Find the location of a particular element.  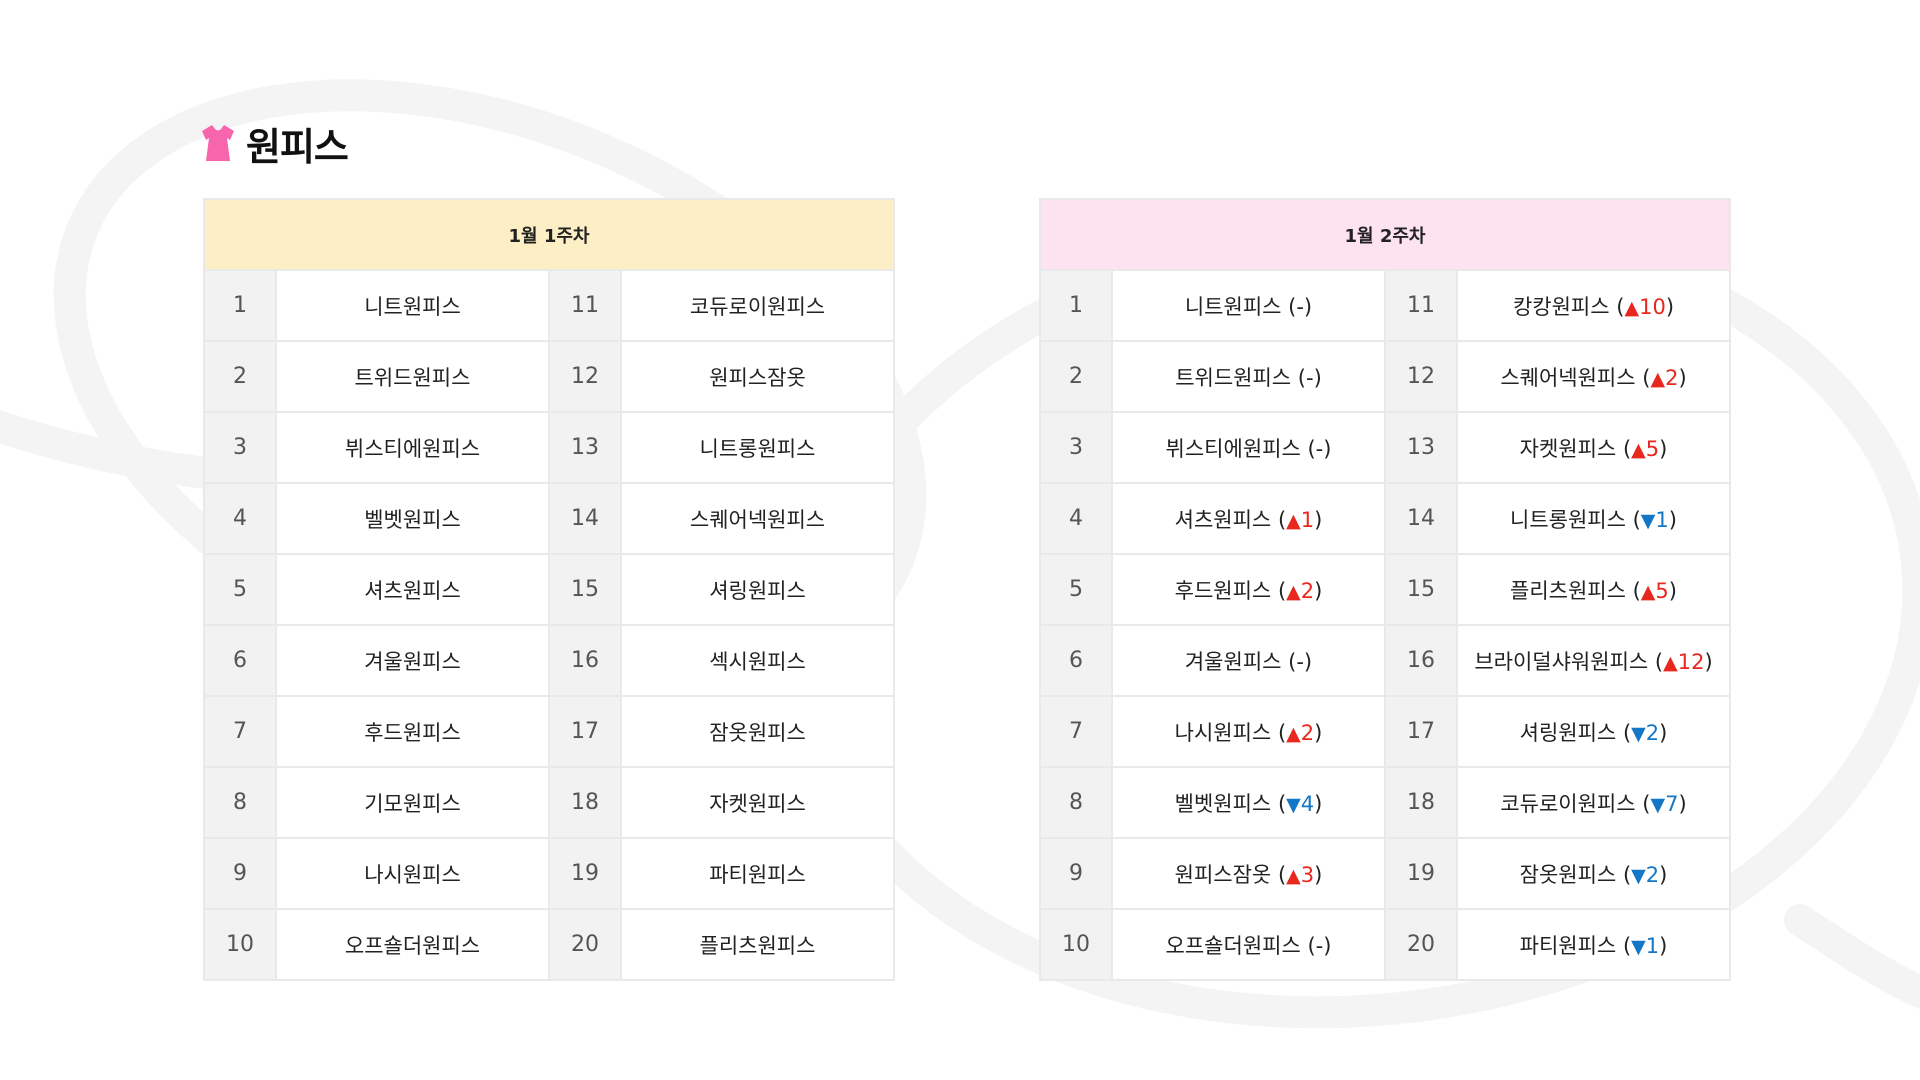

item-name: 파티원피스 is located at coordinates (1568, 945).